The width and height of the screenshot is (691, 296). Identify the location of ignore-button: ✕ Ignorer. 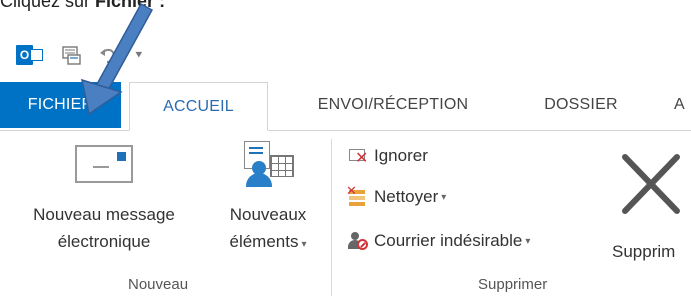
(387, 156).